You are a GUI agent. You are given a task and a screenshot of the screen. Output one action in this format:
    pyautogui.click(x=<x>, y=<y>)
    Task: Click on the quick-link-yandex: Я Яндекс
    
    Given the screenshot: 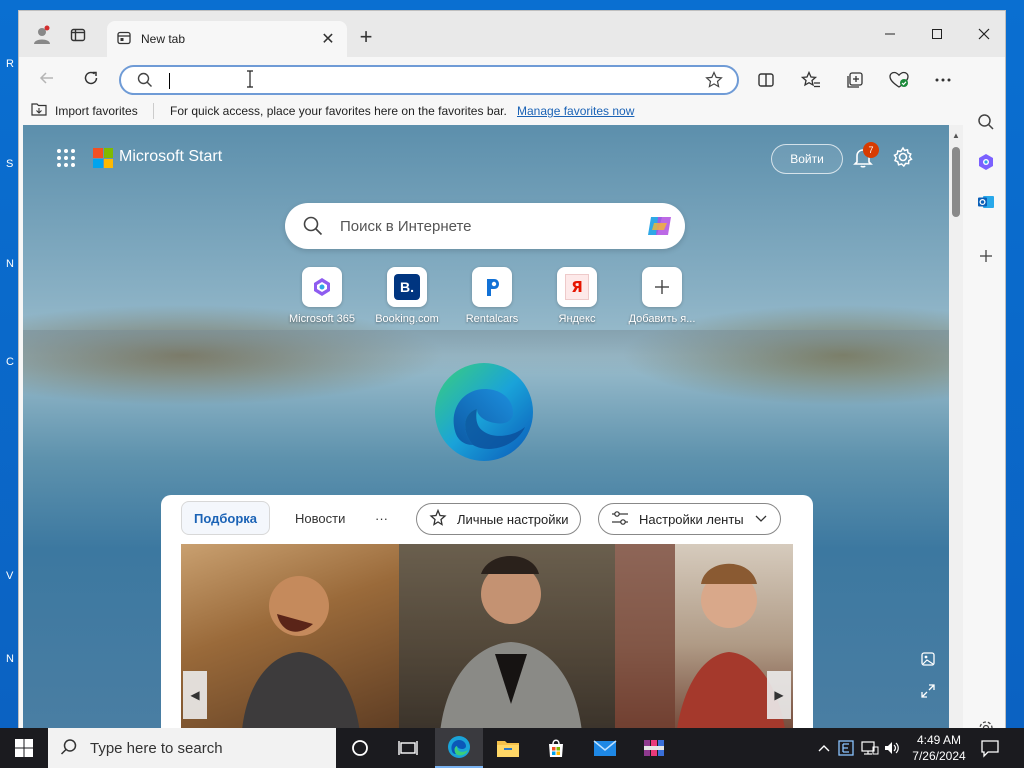 What is the action you would take?
    pyautogui.click(x=577, y=296)
    